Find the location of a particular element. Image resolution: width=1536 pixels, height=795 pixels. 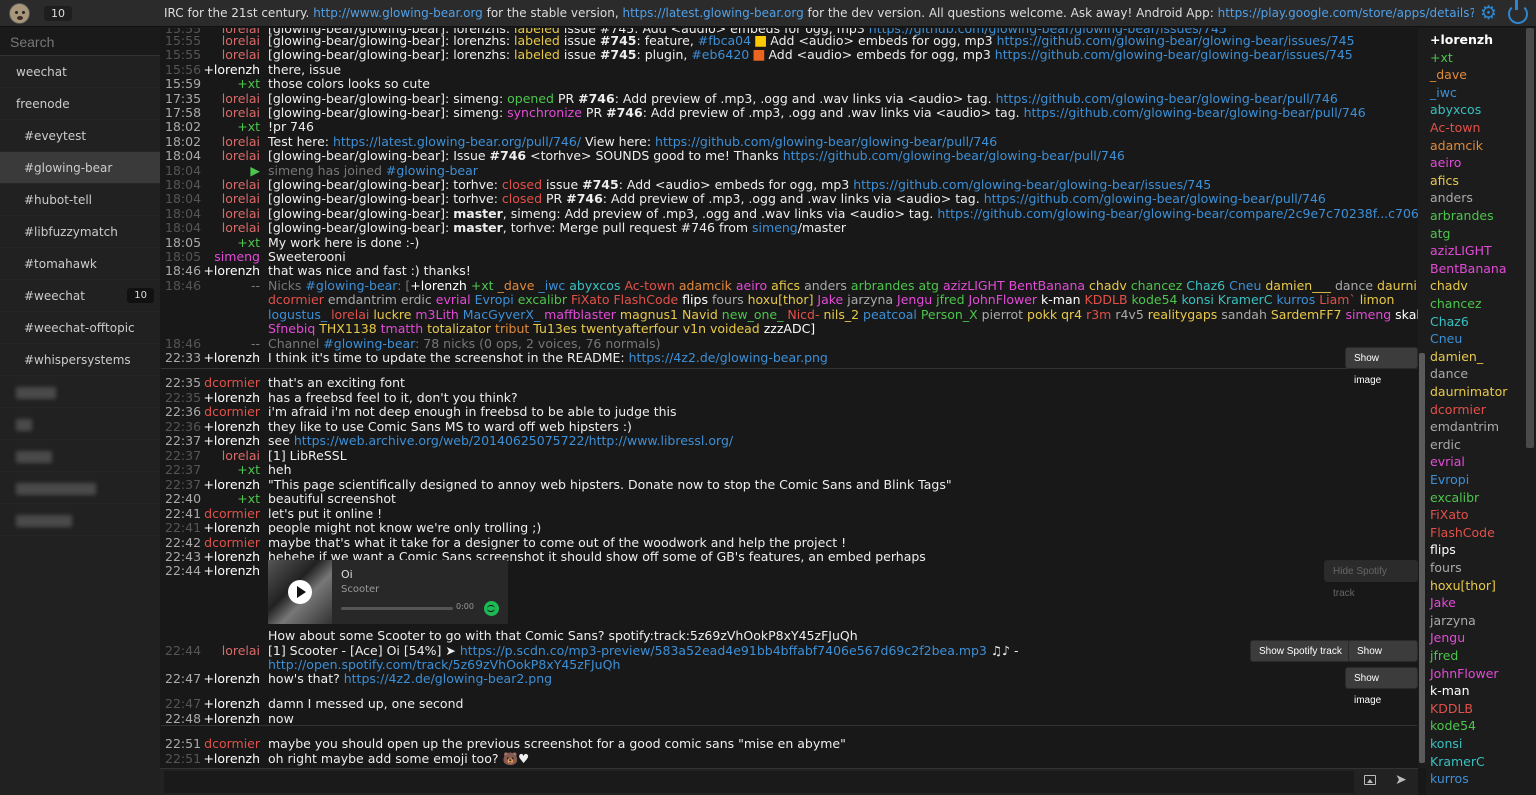

nicklist-entry: adamcik is located at coordinates (1456, 145).